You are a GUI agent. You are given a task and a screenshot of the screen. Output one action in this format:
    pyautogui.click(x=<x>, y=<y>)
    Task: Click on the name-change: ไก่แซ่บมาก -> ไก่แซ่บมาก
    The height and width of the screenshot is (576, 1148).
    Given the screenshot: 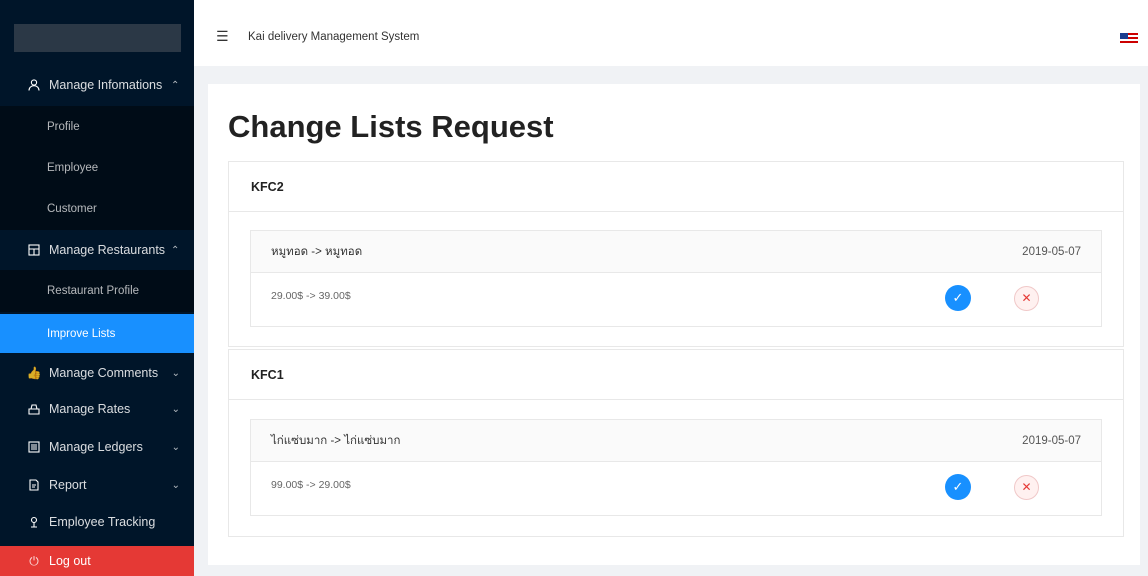 What is the action you would take?
    pyautogui.click(x=336, y=440)
    